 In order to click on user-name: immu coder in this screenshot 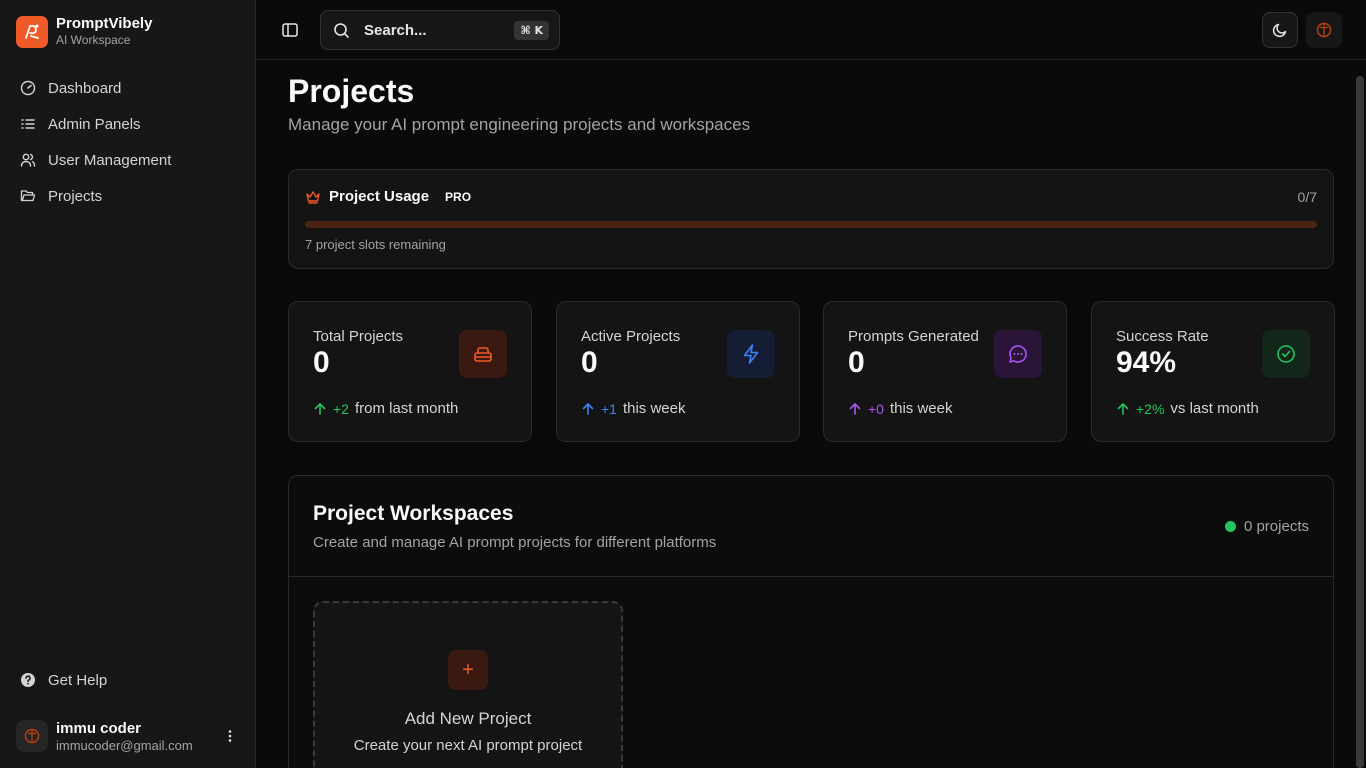, I will do `click(99, 728)`.